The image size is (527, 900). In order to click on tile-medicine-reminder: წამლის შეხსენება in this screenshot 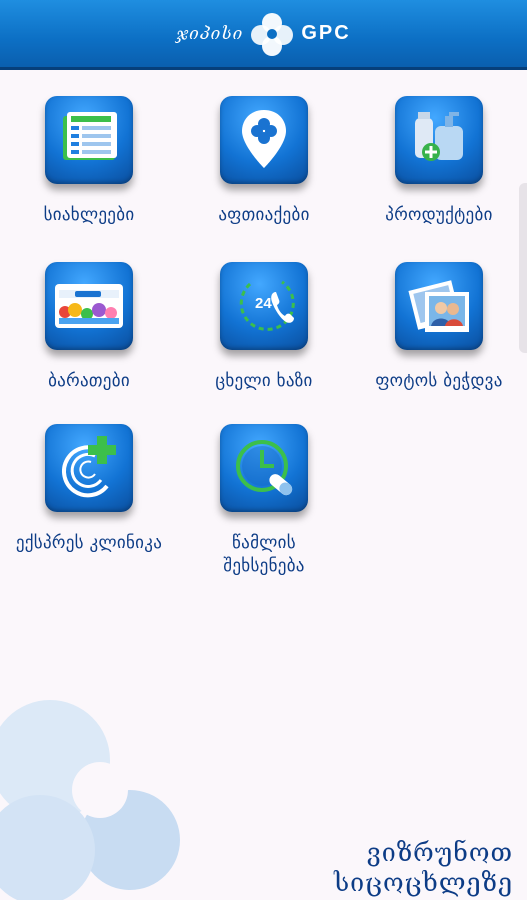, I will do `click(264, 501)`.